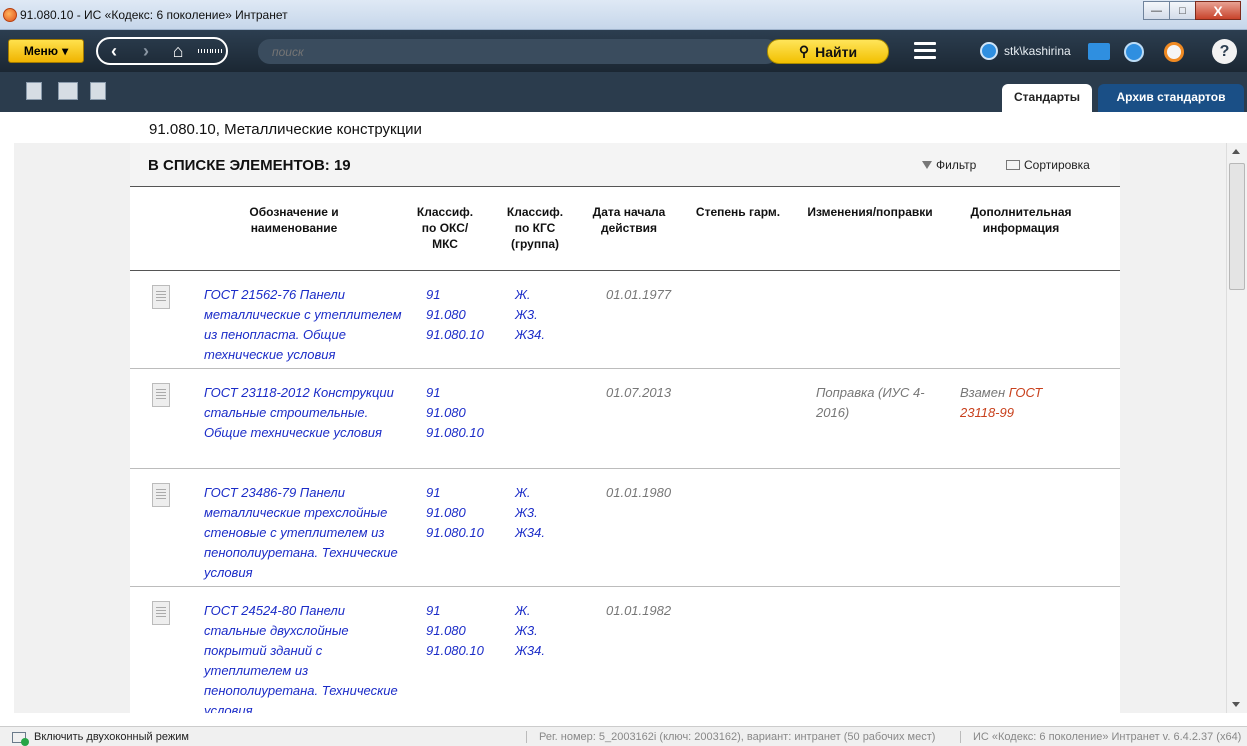 The image size is (1247, 746). I want to click on hamburger-menu-icon, so click(925, 50).